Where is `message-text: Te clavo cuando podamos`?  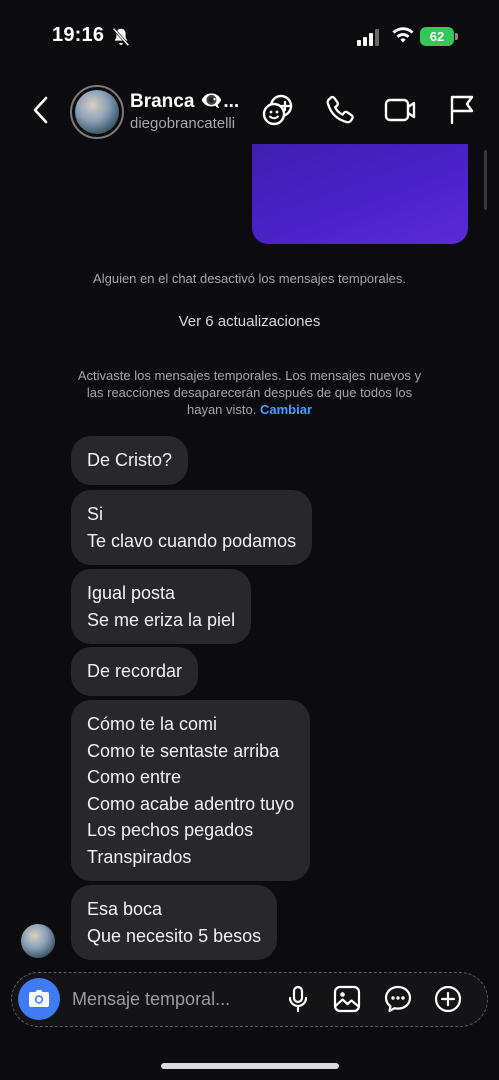 message-text: Te clavo cuando podamos is located at coordinates (192, 540).